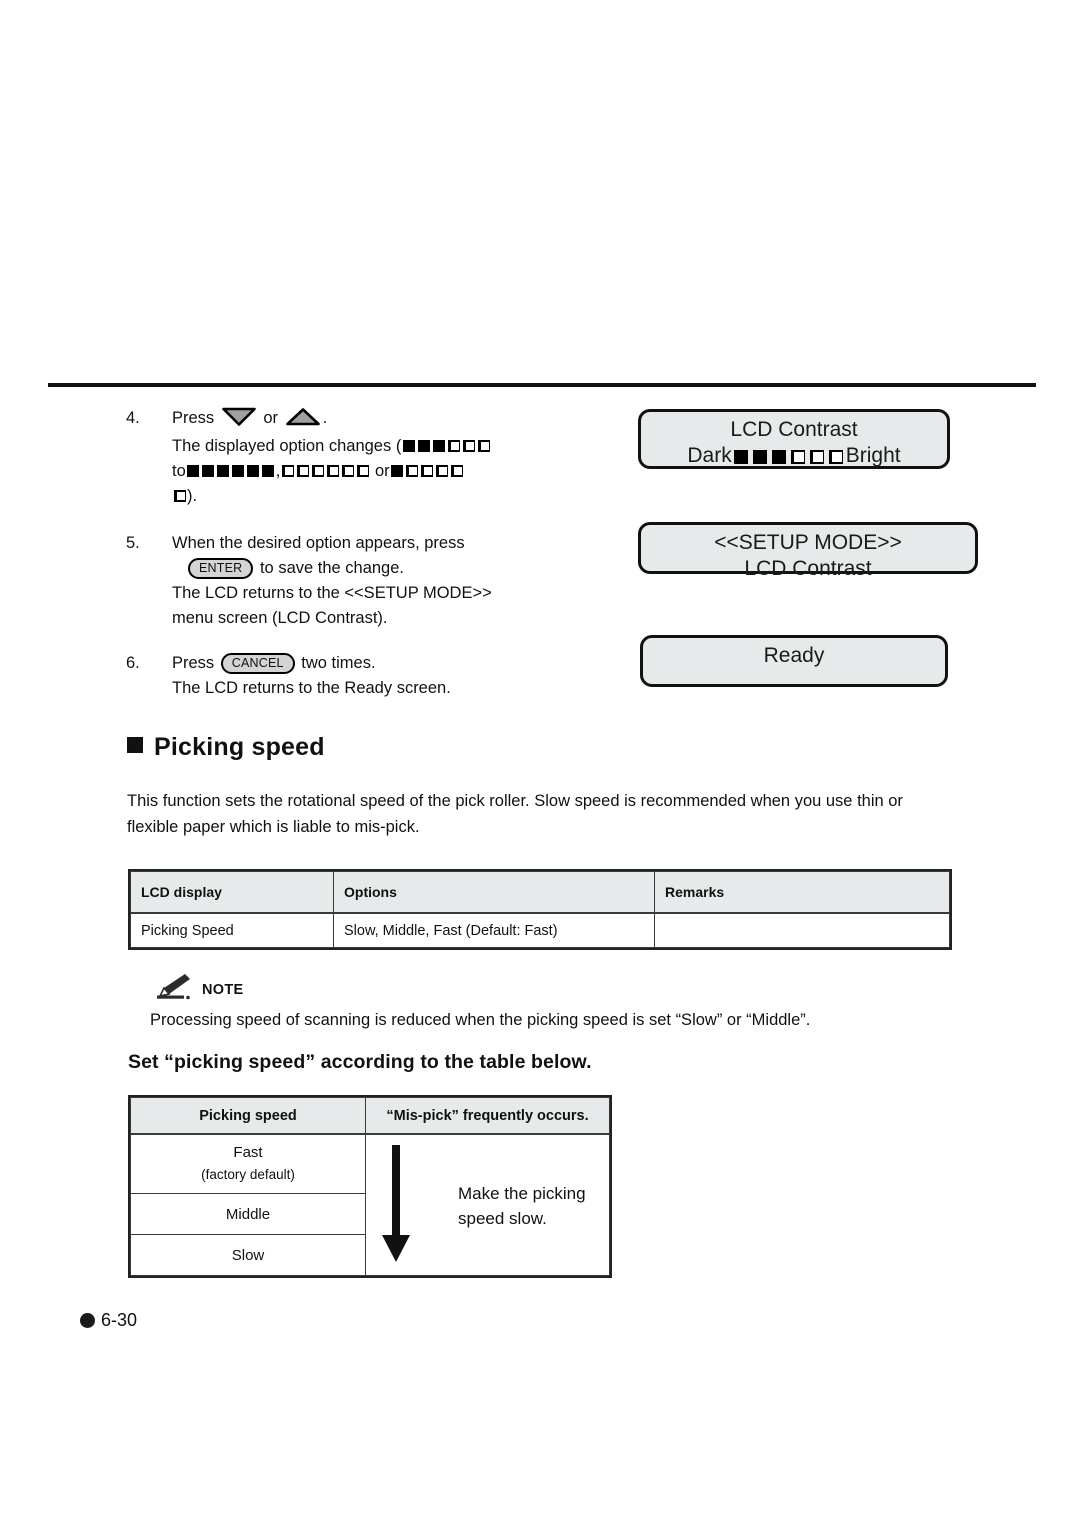  Describe the element at coordinates (248, 1174) in the screenshot. I see `speed-fast-sublabel: (factory default)` at that location.